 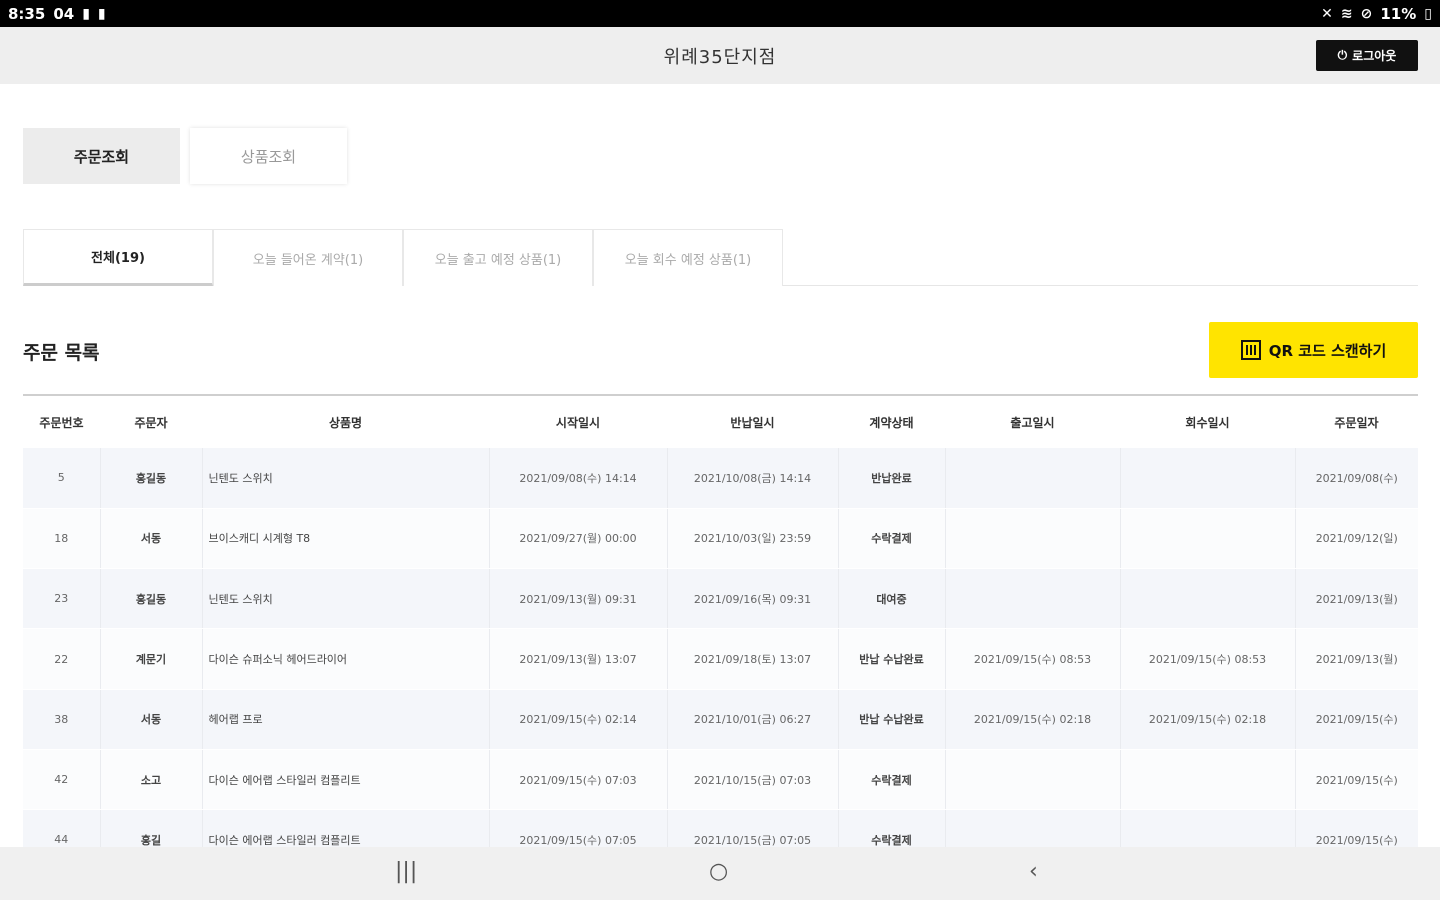 I want to click on cell-order-number: 23, so click(x=62, y=599).